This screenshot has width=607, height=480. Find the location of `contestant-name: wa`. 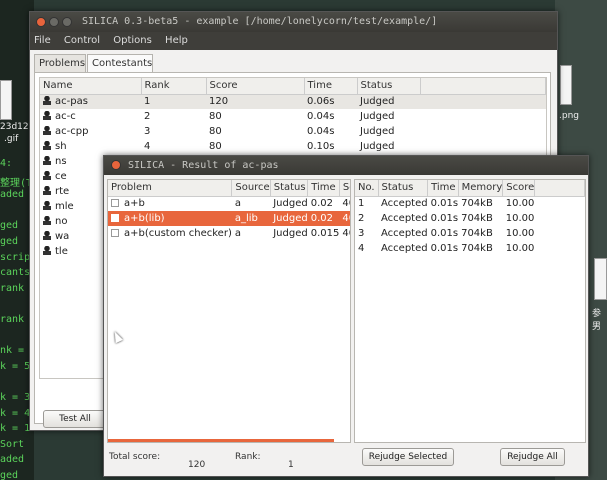

contestant-name: wa is located at coordinates (62, 236).